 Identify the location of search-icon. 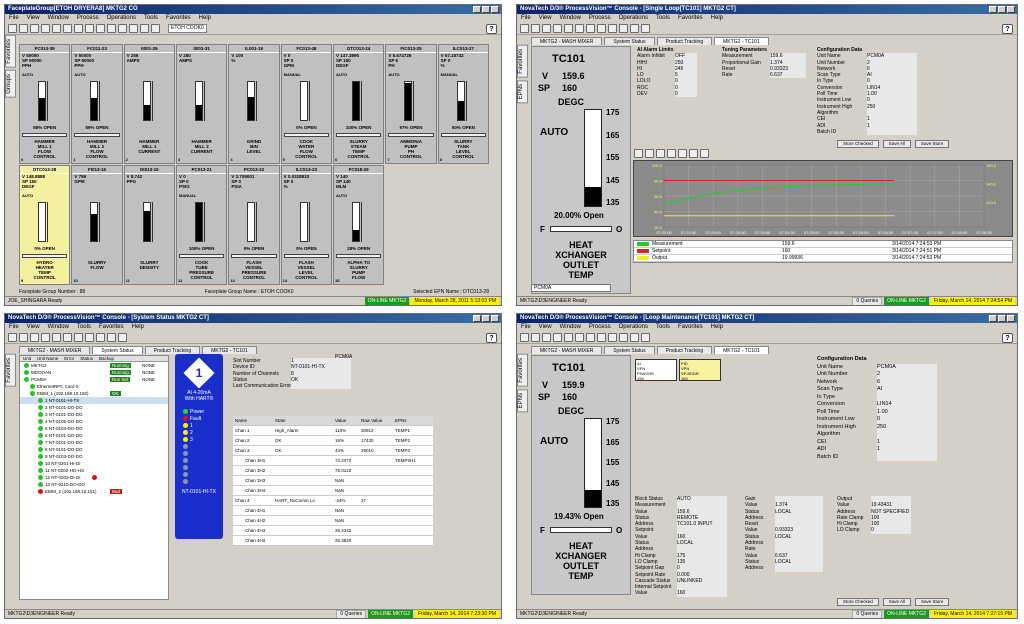
(155, 28).